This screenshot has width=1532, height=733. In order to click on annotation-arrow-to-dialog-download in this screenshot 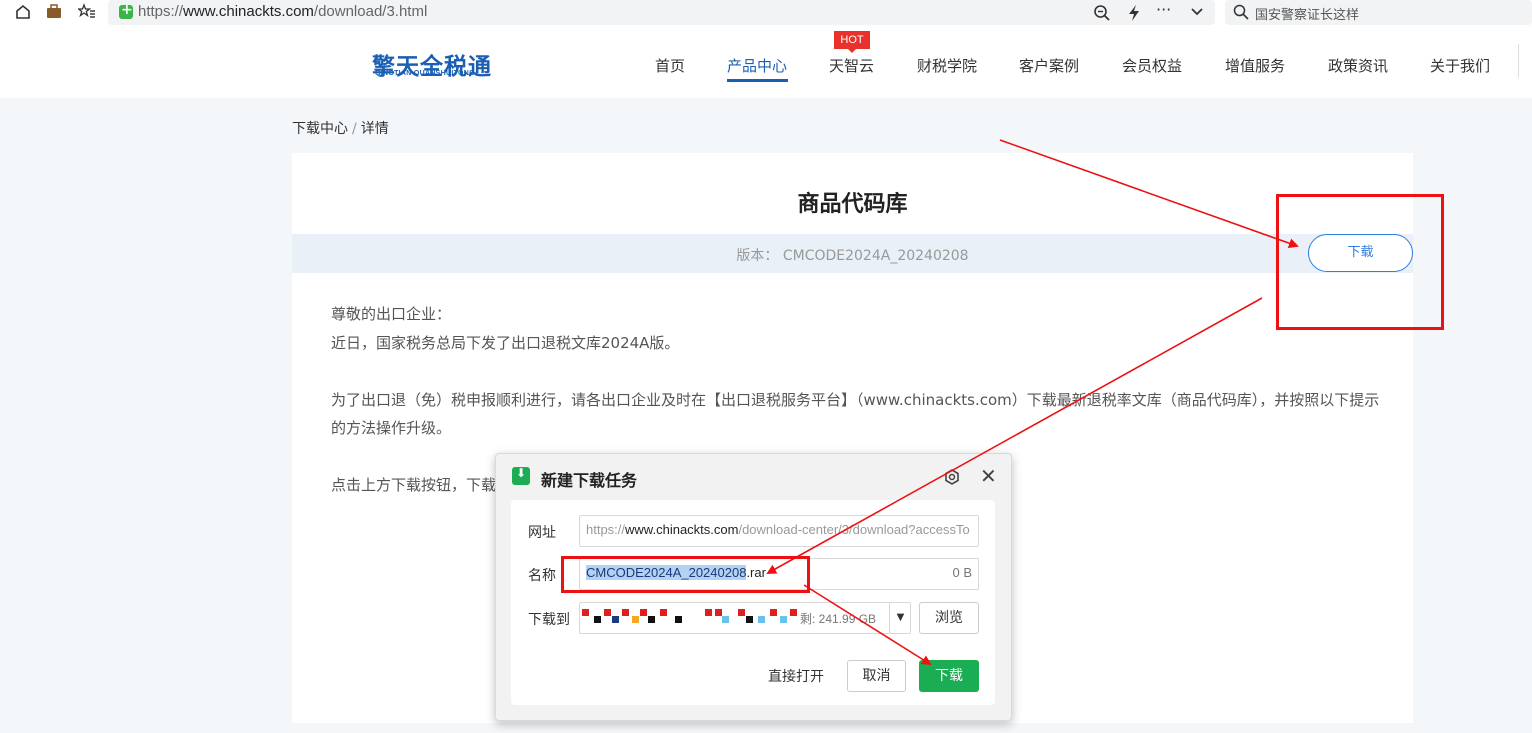, I will do `click(867, 625)`.